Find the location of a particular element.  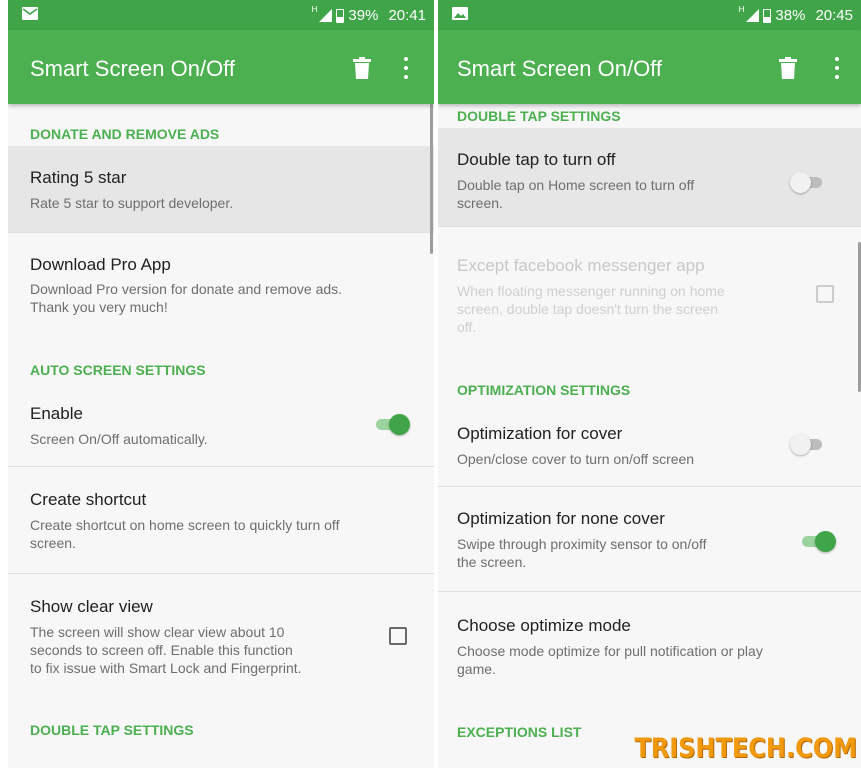

pref-summary: Swipe through proximity sensor to on/off is located at coordinates (582, 544).